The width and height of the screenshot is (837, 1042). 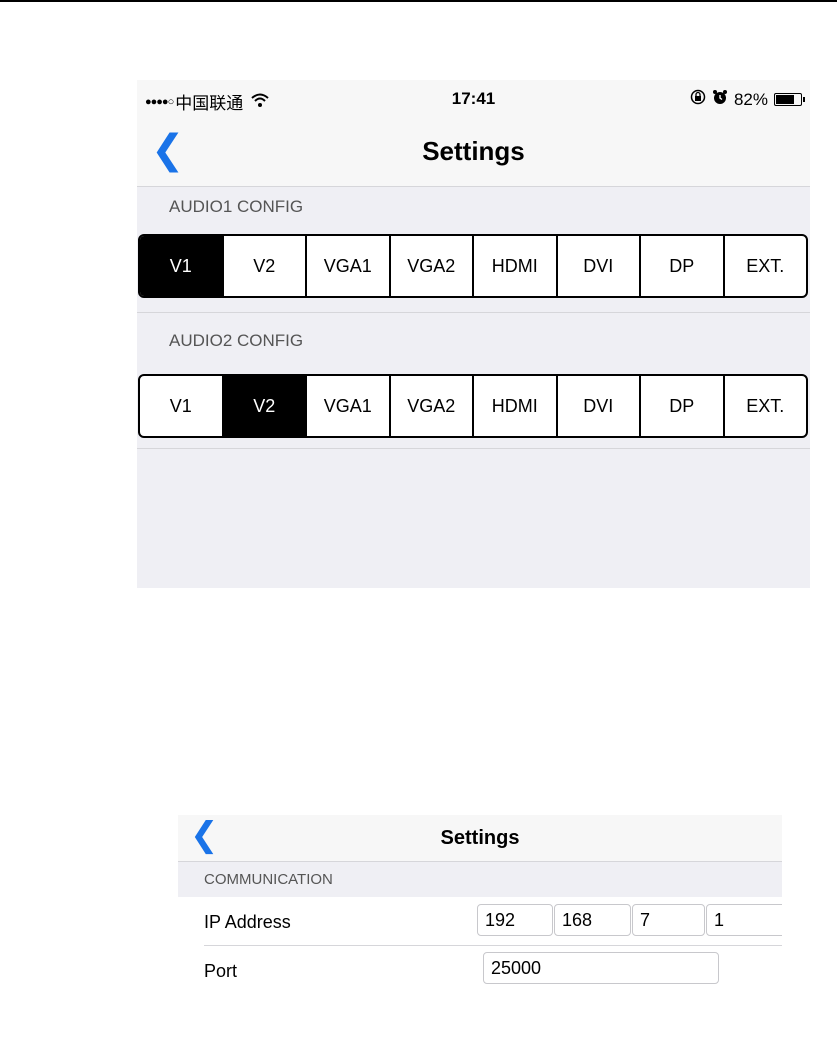 I want to click on ip-address-row: IP Address 192 168 7 1, so click(x=480, y=921).